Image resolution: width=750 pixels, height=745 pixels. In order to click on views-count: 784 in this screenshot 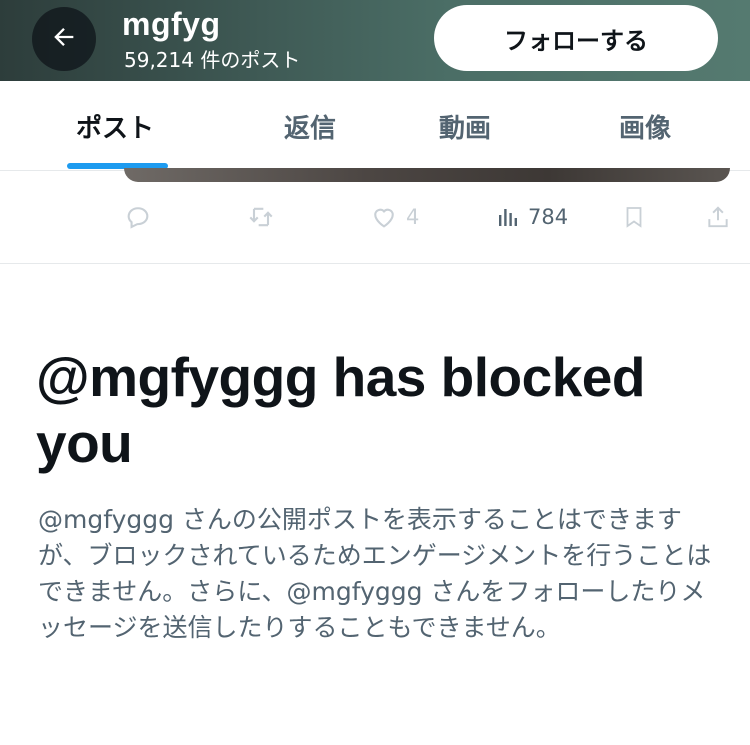, I will do `click(548, 217)`.